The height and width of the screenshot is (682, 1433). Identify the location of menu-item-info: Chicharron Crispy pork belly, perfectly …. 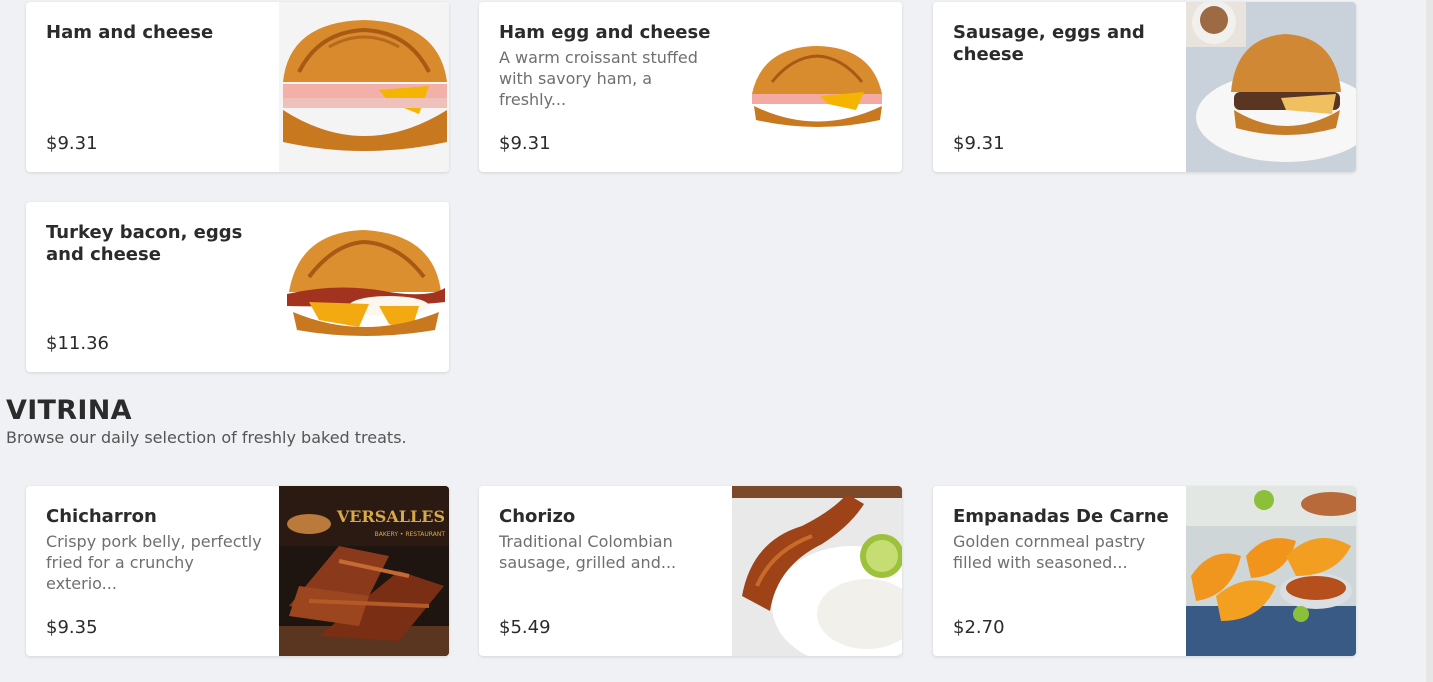
(156, 572).